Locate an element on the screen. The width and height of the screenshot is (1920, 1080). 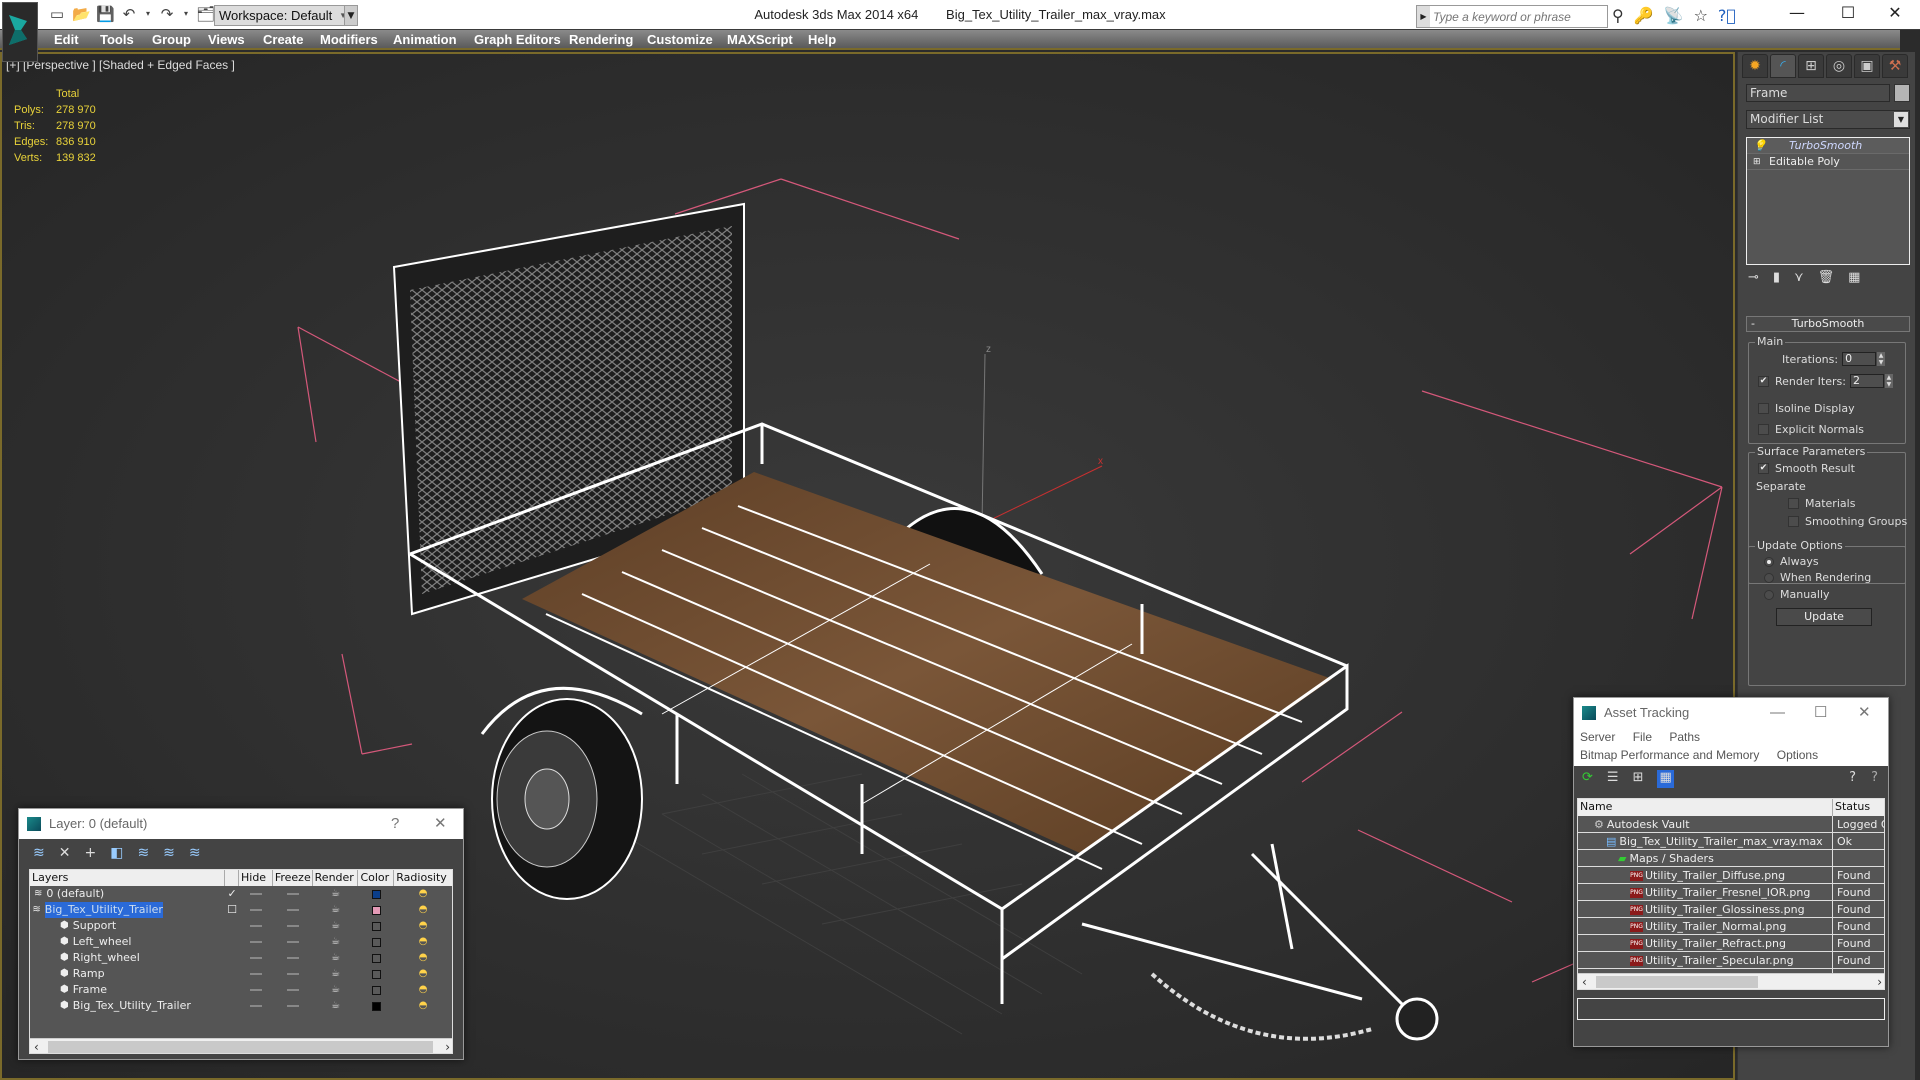
menu-create: Create is located at coordinates (283, 39).